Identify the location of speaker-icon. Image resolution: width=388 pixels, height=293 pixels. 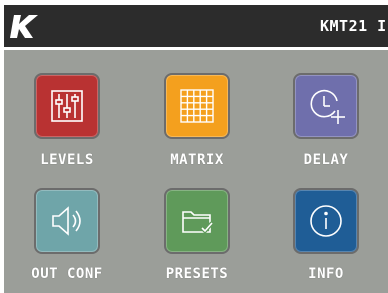
(66, 221).